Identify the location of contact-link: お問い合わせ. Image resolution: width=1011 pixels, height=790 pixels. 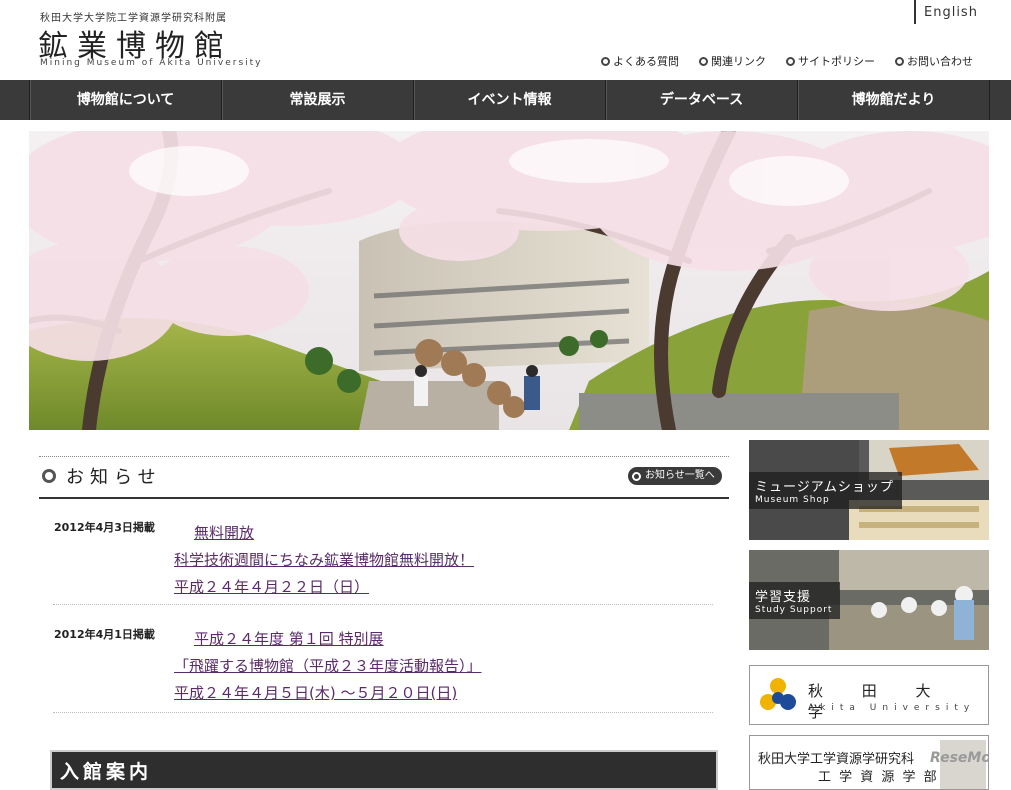
(934, 61).